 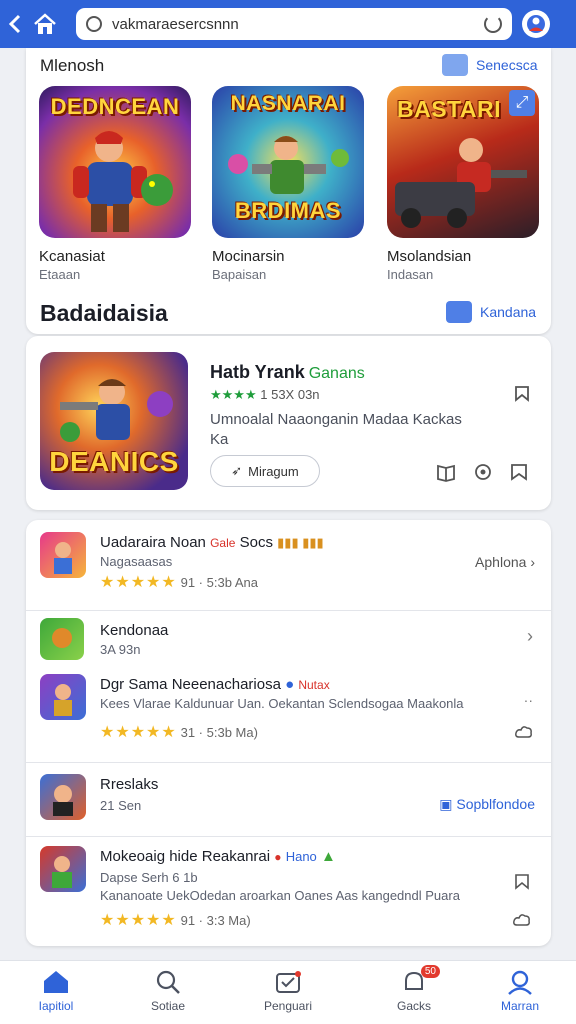 I want to click on list-item: Kendonaa 3A 93n ›, so click(x=288, y=641).